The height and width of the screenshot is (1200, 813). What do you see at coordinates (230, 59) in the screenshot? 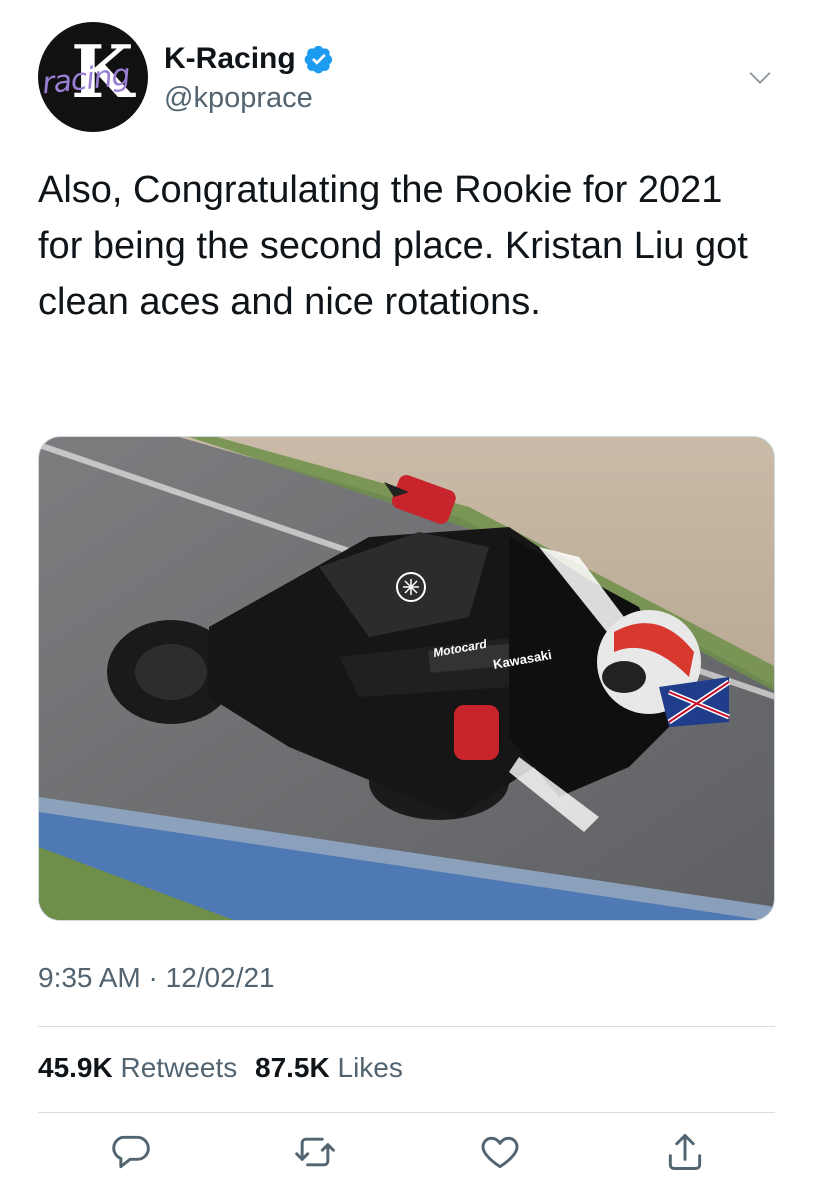
I see `display-name: K-Racing` at bounding box center [230, 59].